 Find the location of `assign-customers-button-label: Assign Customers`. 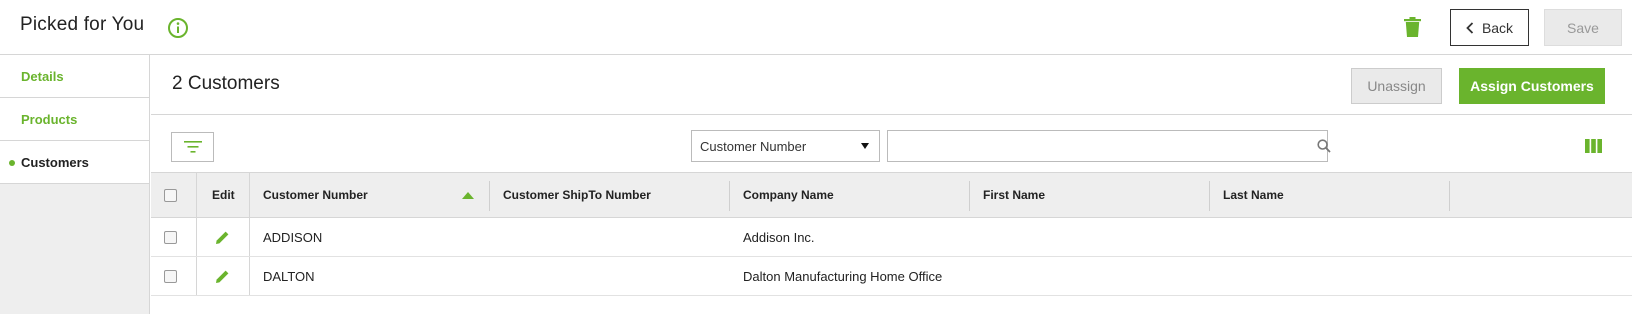

assign-customers-button-label: Assign Customers is located at coordinates (1532, 86).